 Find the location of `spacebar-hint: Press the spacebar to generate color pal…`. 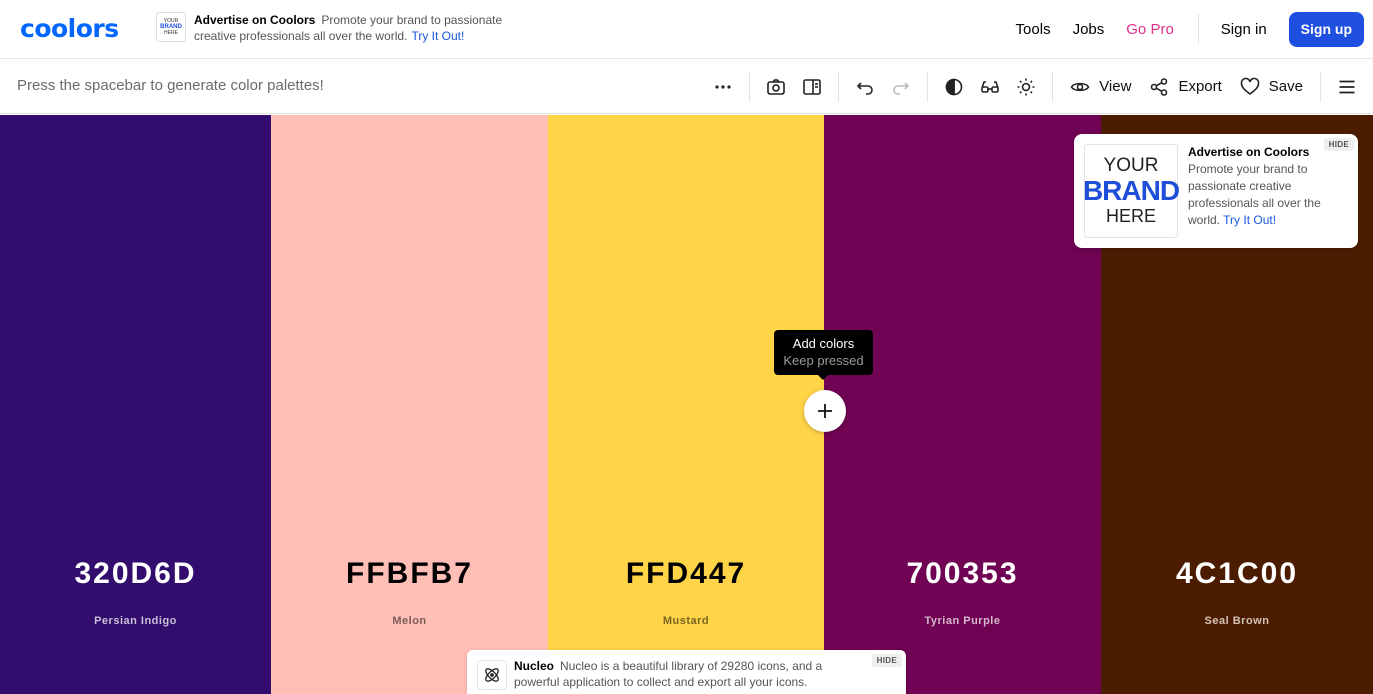

spacebar-hint: Press the spacebar to generate color pal… is located at coordinates (170, 85).